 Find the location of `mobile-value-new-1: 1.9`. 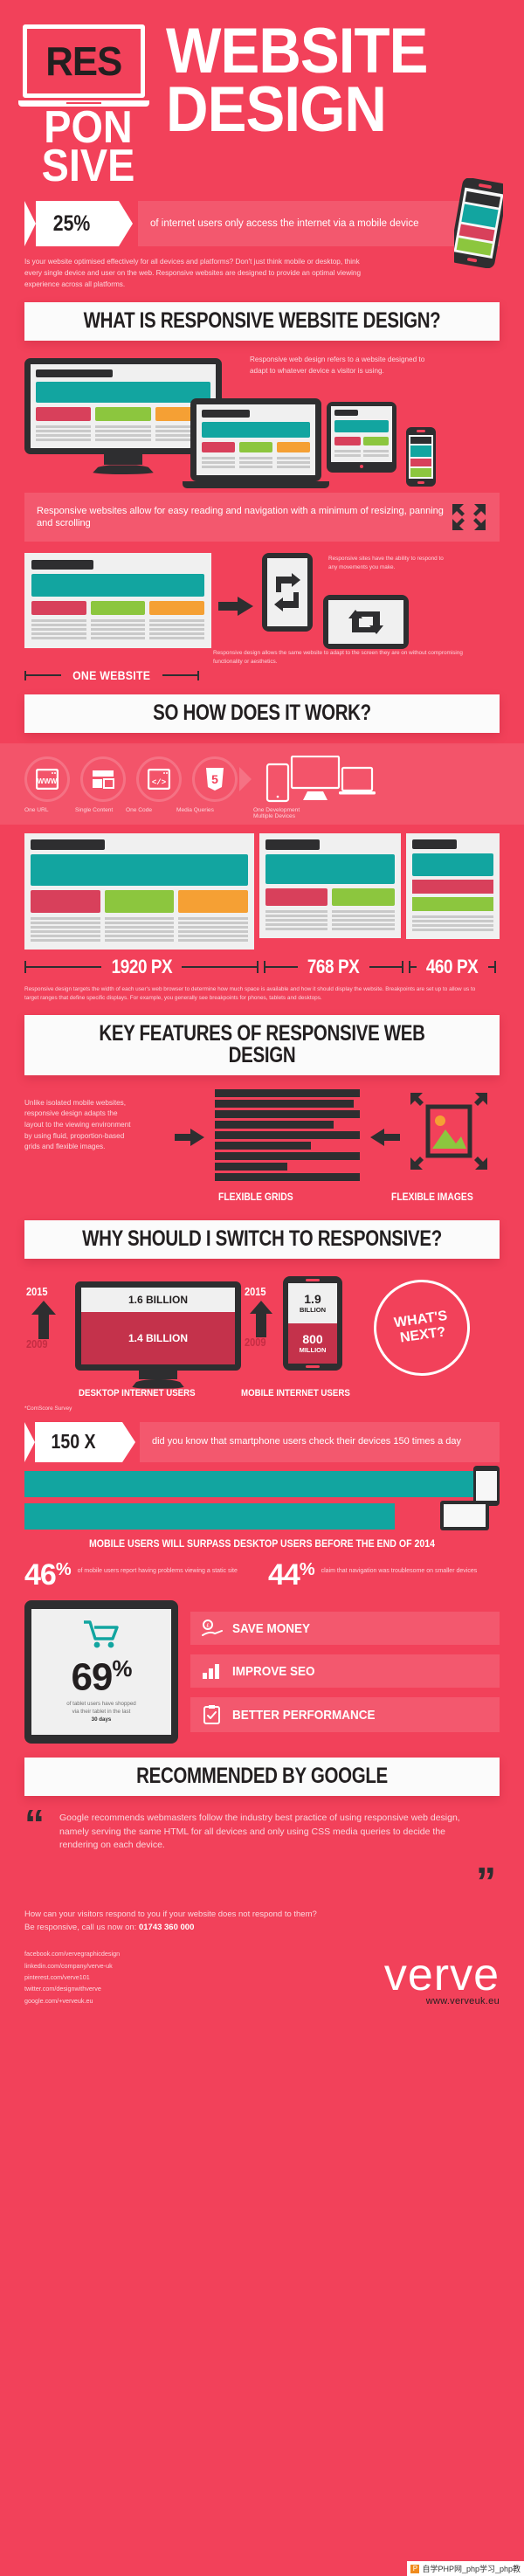

mobile-value-new-1: 1.9 is located at coordinates (312, 1299).